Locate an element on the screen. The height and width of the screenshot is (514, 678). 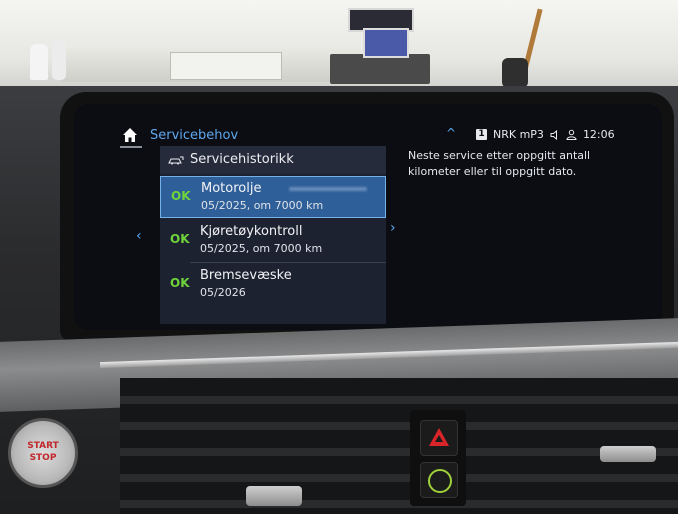
start-stop-button: START STOP is located at coordinates (43, 453).